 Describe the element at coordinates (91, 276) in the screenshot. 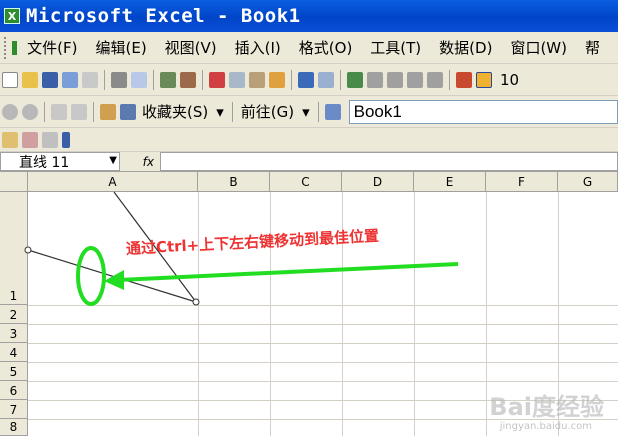

I see `highlight-circle` at that location.